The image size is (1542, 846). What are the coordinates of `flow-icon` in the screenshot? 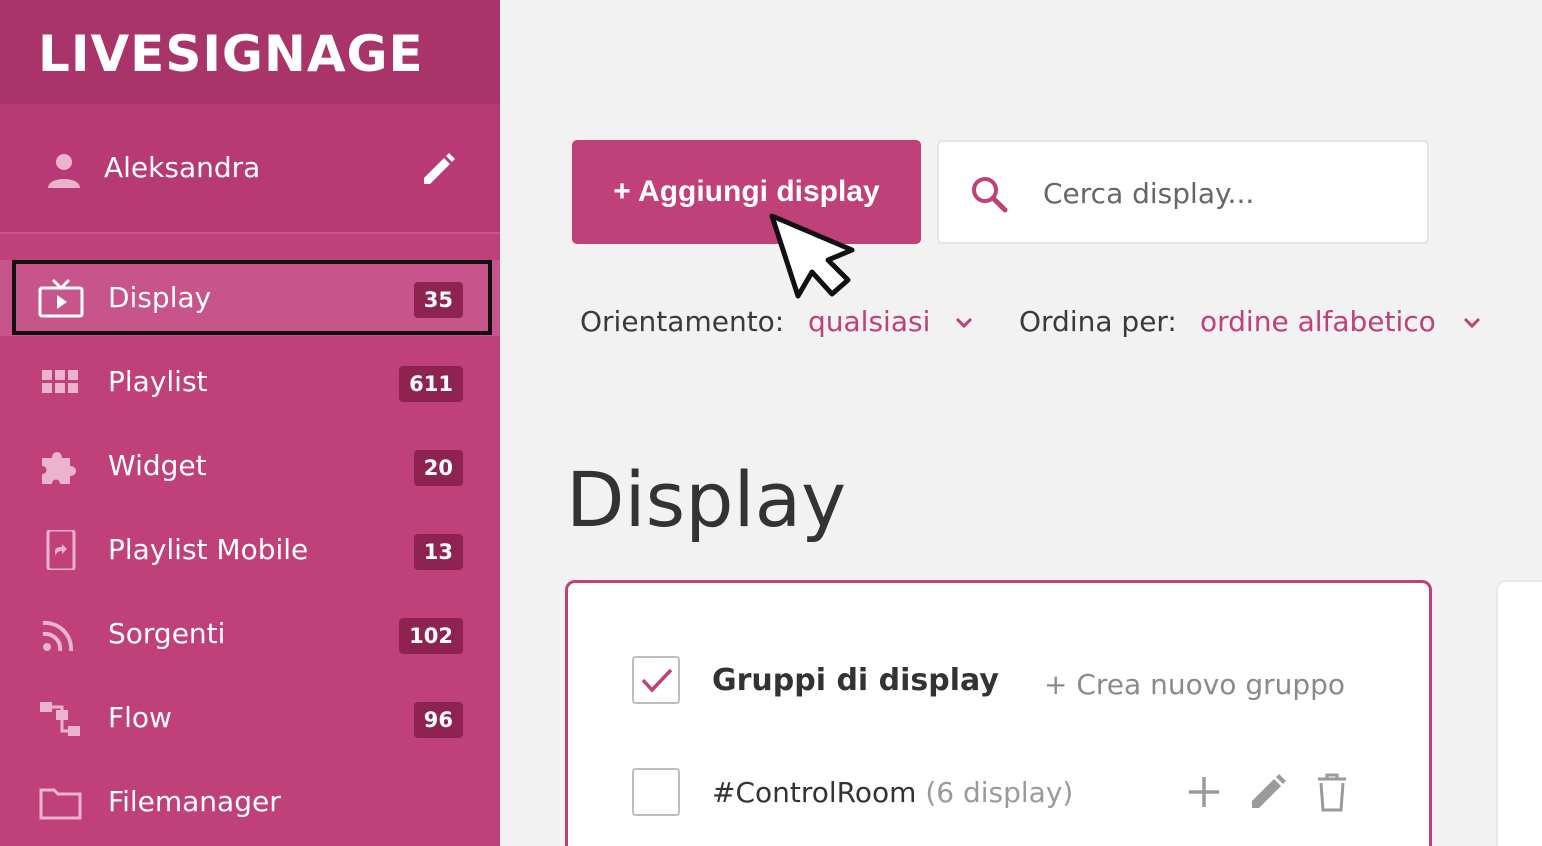 It's located at (60, 719).